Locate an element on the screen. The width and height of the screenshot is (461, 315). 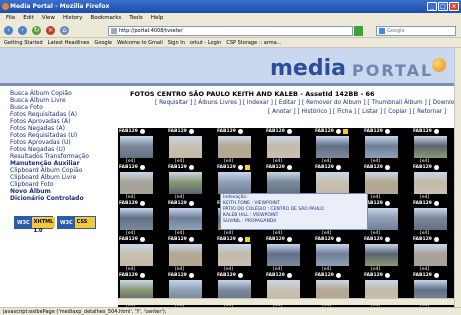
maximize-button: □ is located at coordinates (443, 6).